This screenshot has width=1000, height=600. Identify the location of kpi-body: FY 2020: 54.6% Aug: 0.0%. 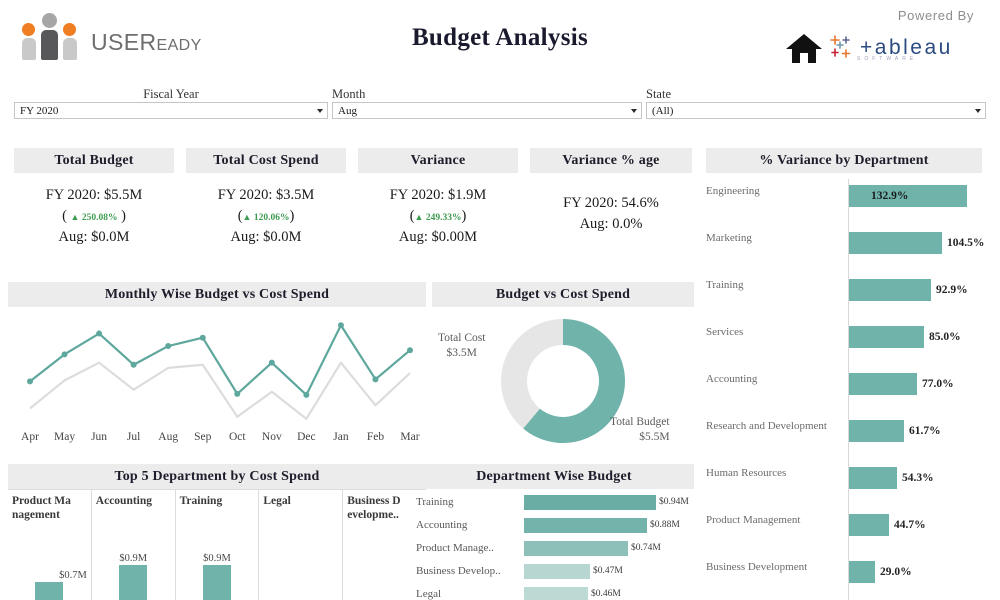
(611, 204).